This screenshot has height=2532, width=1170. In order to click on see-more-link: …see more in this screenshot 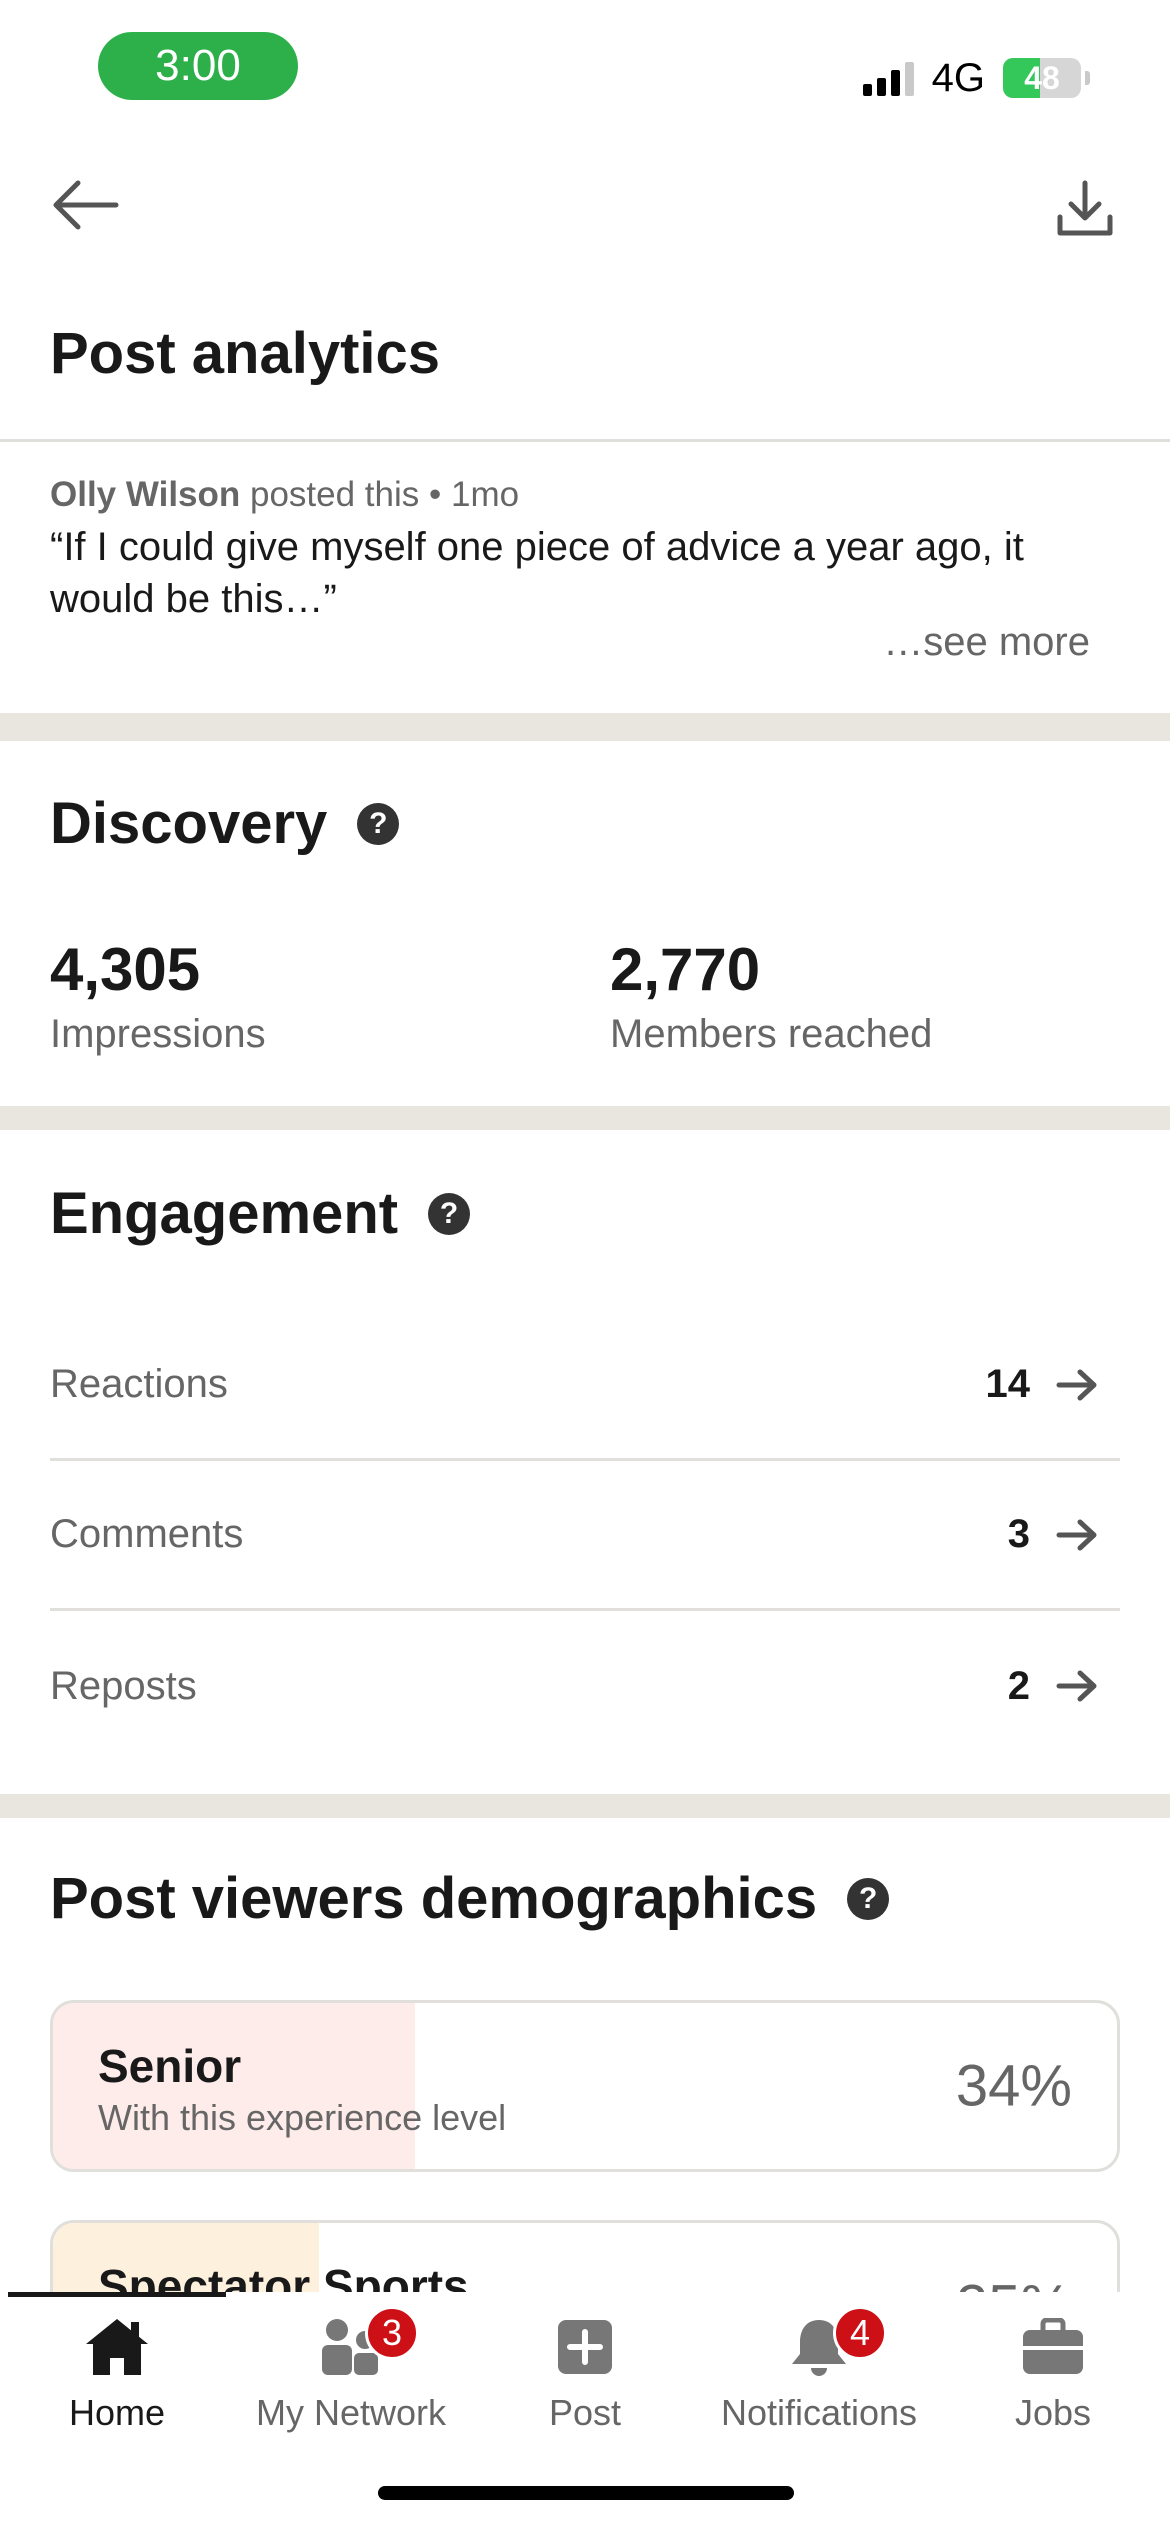, I will do `click(986, 642)`.